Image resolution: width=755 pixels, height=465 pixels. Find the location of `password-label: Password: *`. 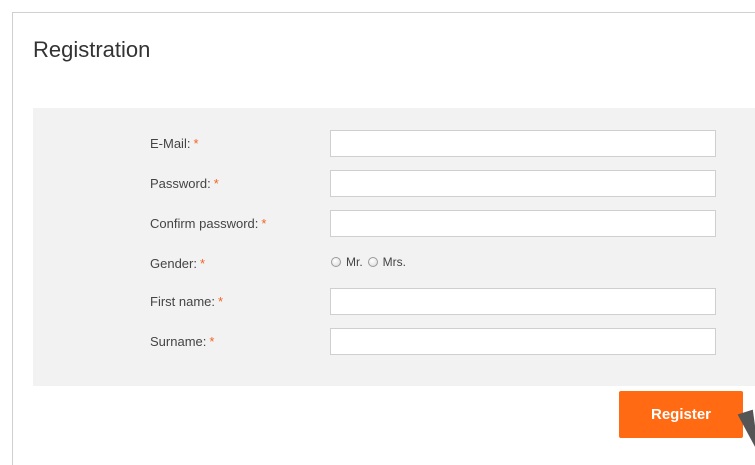

password-label: Password: * is located at coordinates (184, 183).